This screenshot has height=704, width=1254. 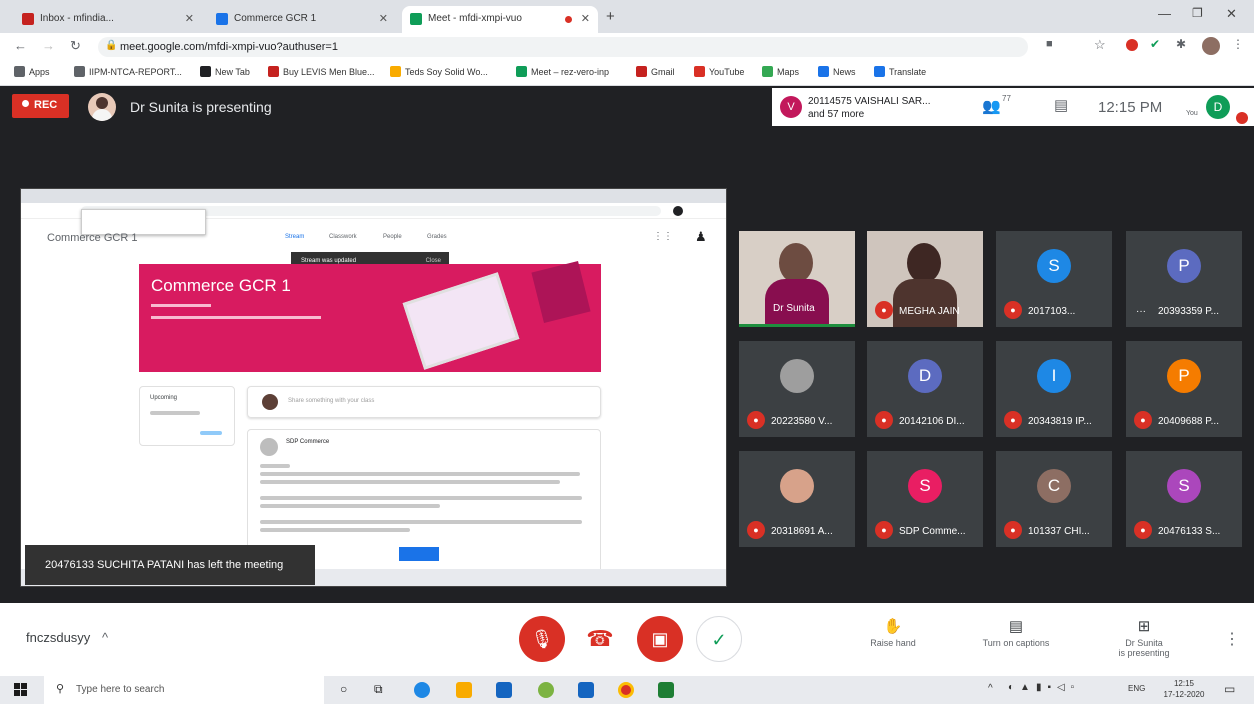 I want to click on bookmark-translate: Translate, so click(x=900, y=71).